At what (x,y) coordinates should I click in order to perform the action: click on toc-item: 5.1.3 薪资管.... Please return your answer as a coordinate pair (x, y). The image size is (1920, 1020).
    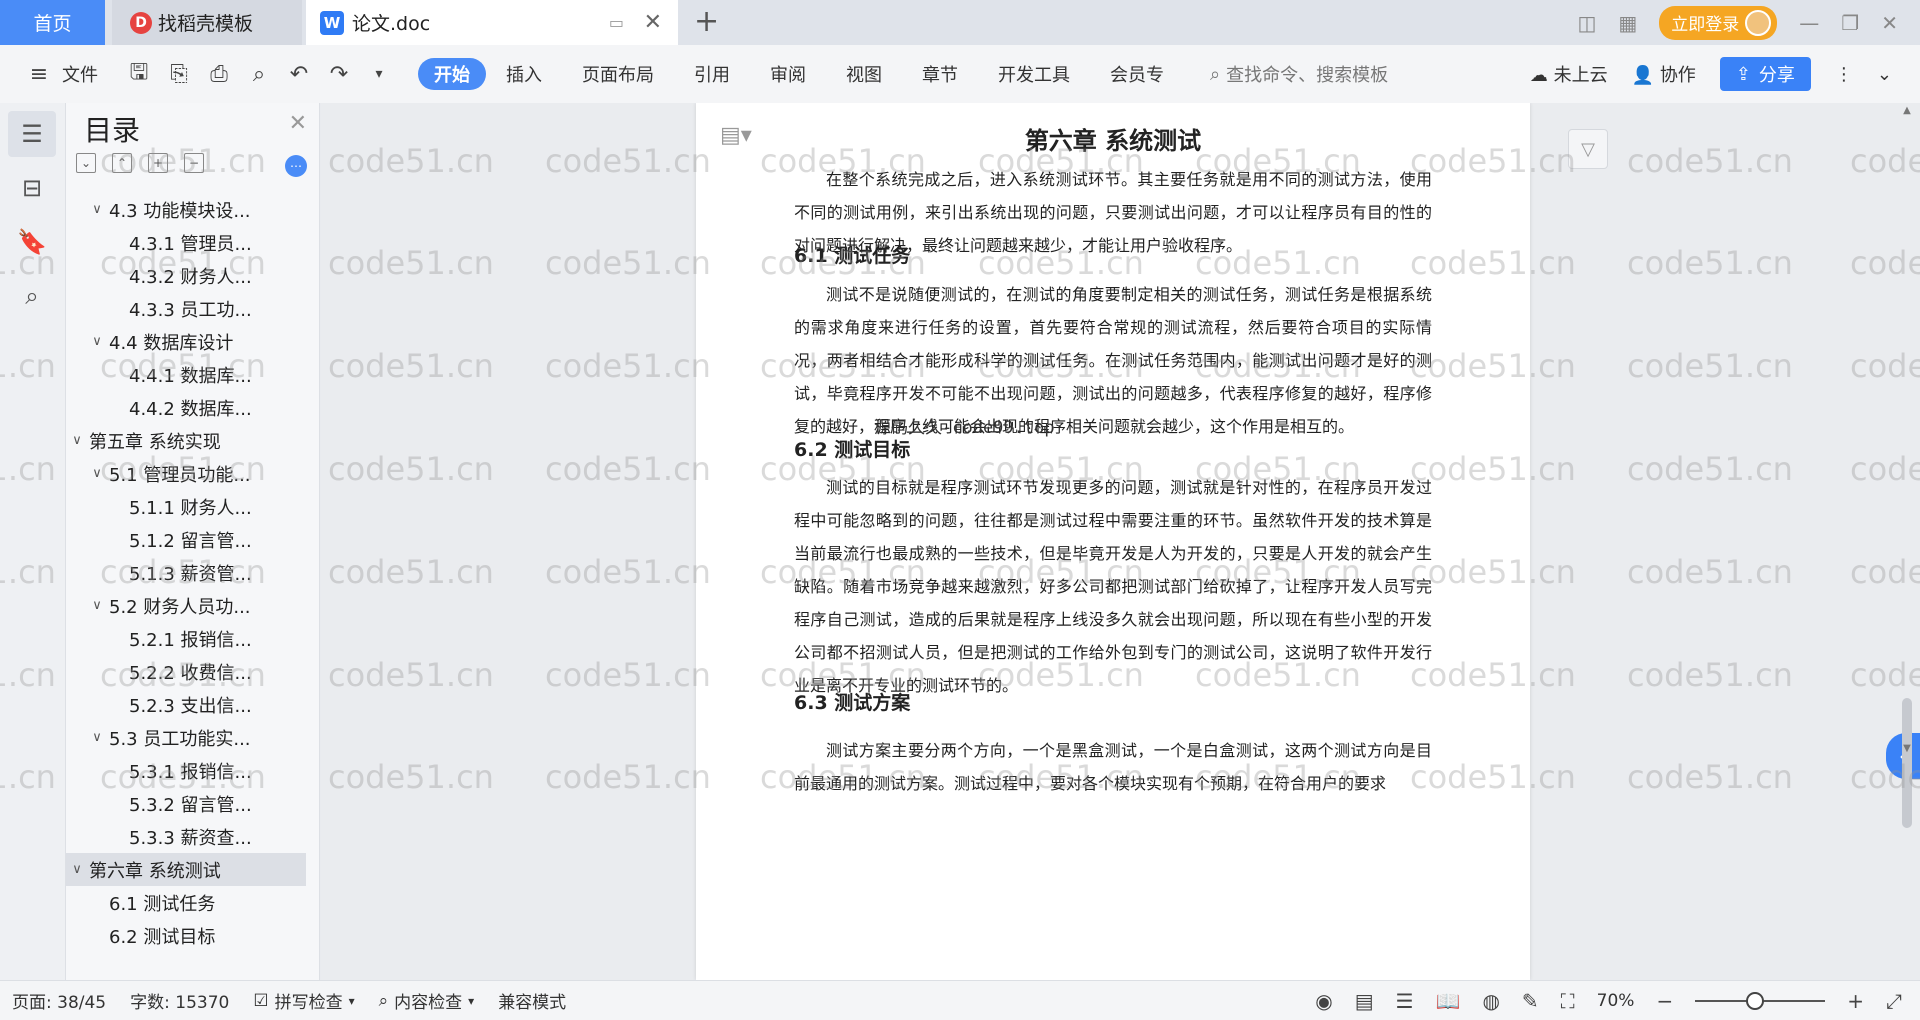
    Looking at the image, I should click on (186, 572).